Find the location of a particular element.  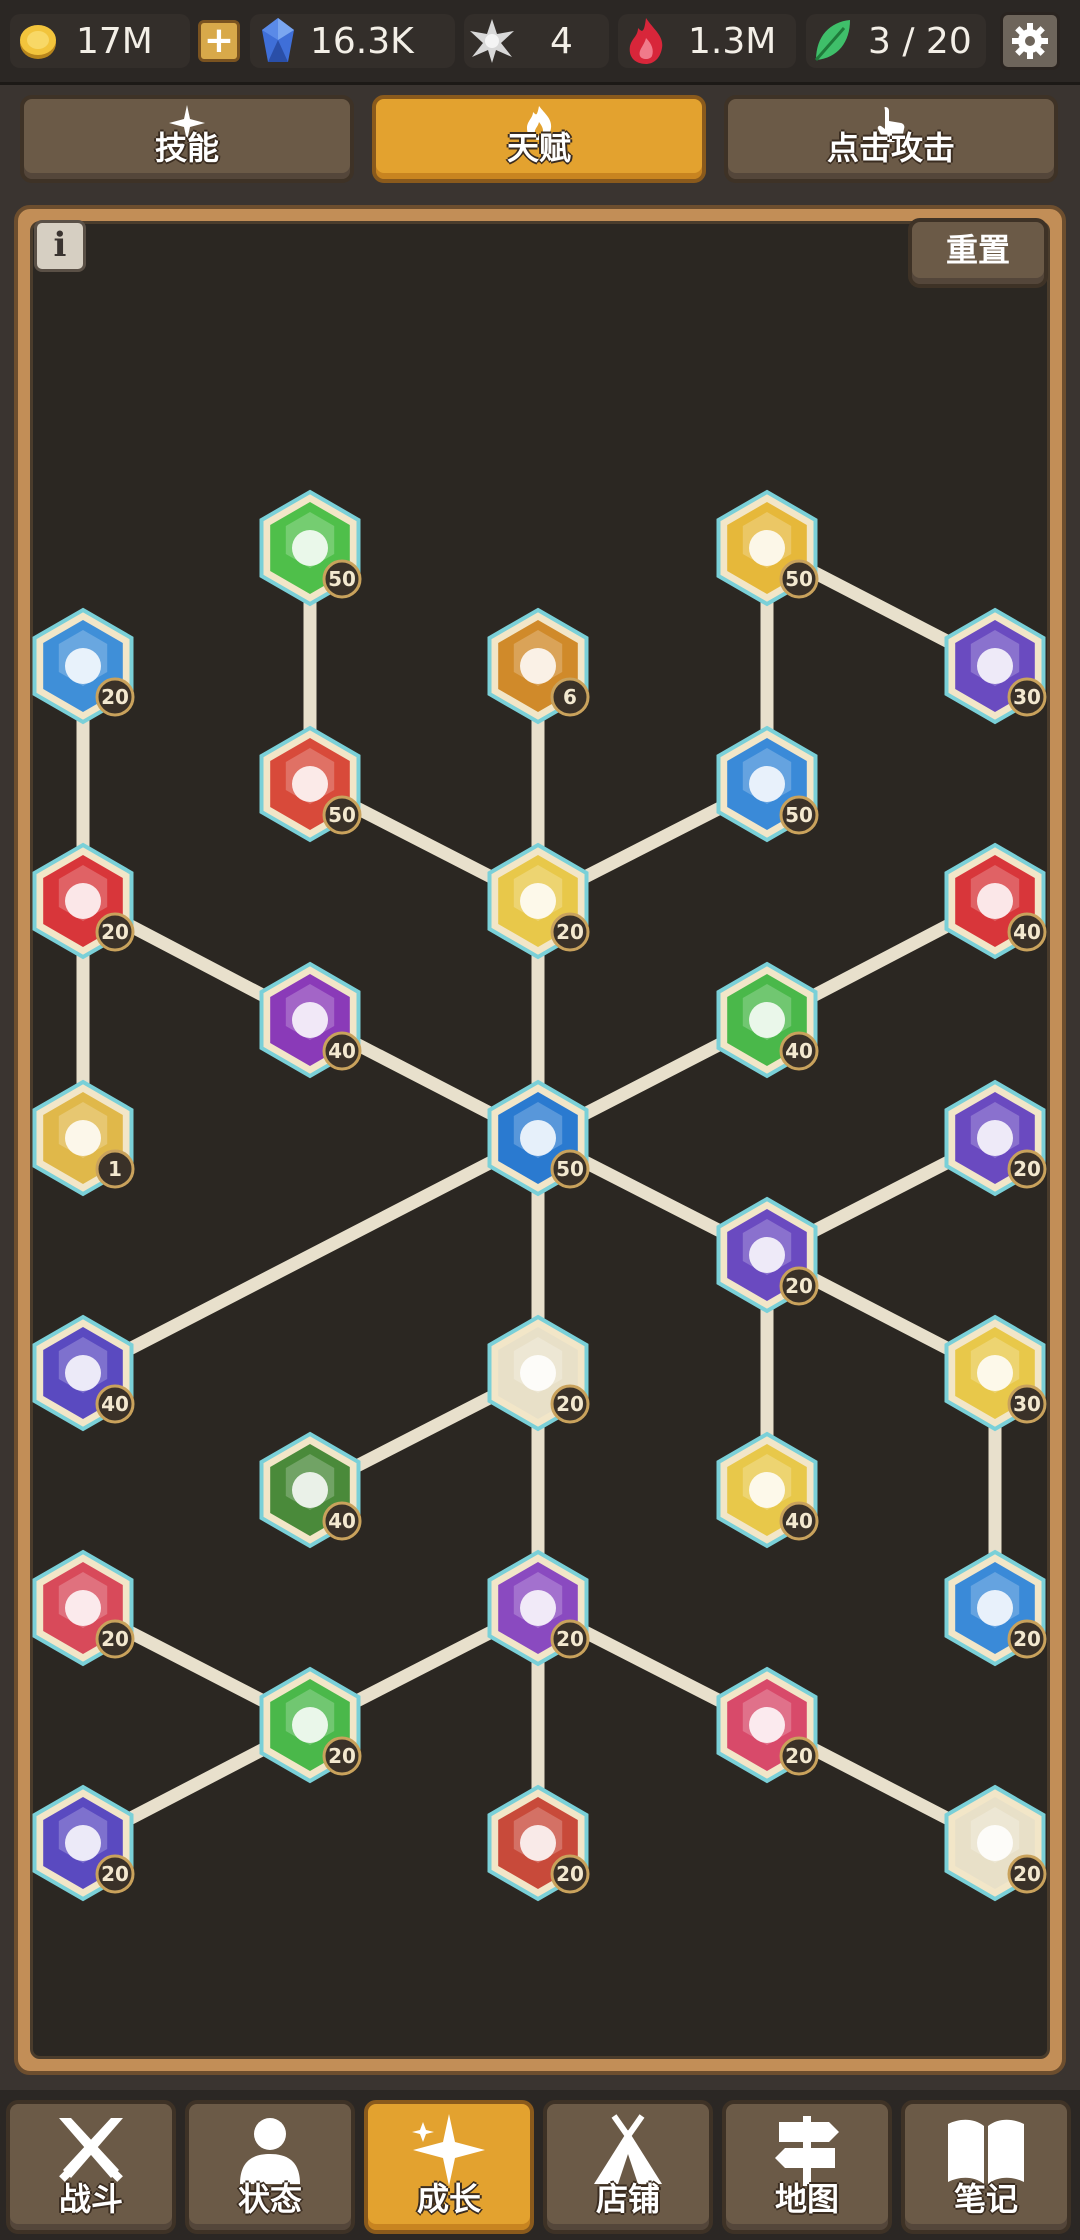

talent-node-n19: 40 is located at coordinates (310, 1490).